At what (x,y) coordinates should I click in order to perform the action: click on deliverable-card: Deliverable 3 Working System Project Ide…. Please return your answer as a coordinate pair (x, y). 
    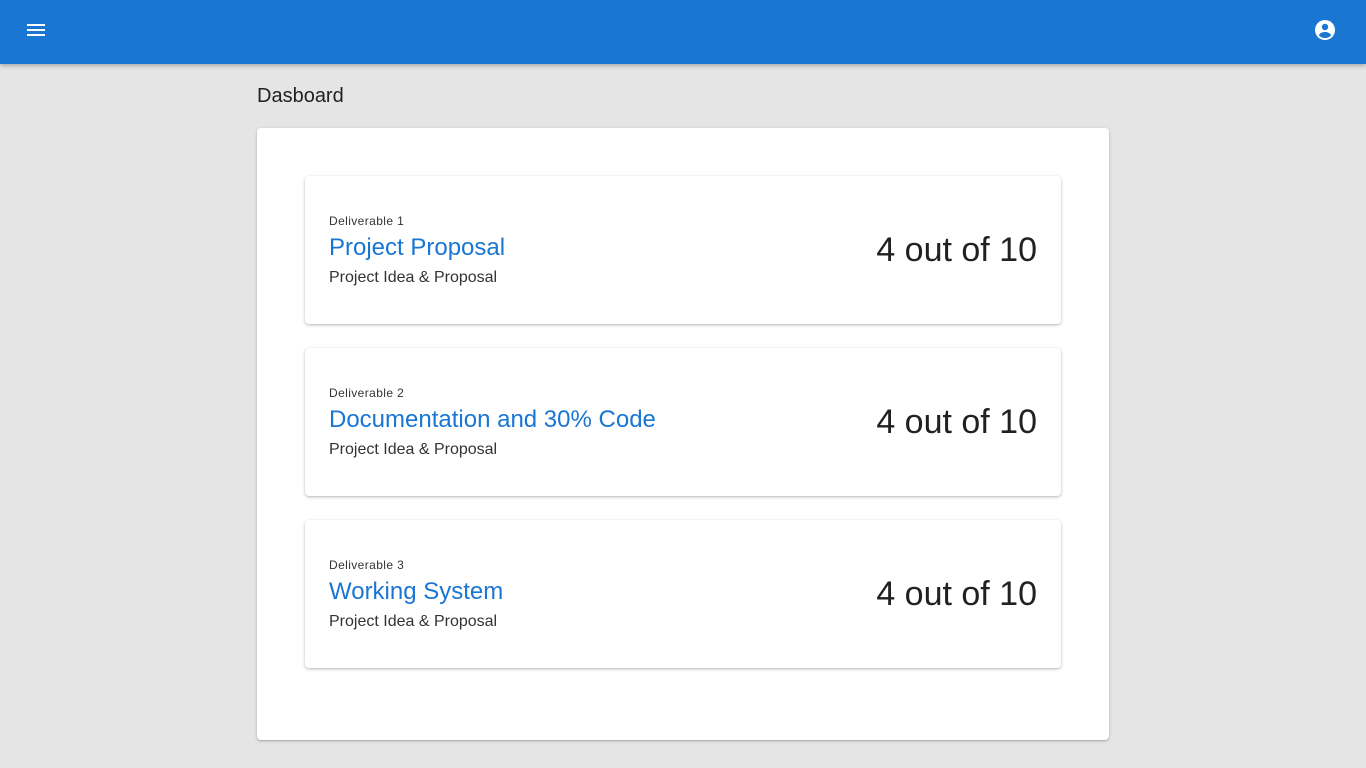
    Looking at the image, I should click on (683, 594).